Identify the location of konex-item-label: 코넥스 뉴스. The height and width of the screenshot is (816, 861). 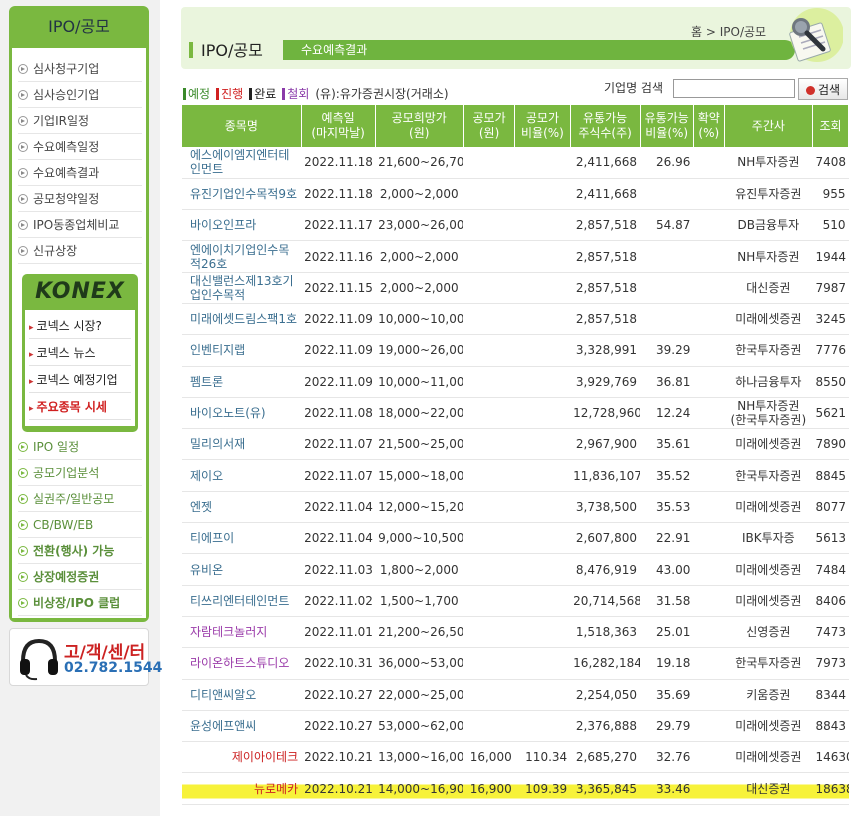
(66, 353).